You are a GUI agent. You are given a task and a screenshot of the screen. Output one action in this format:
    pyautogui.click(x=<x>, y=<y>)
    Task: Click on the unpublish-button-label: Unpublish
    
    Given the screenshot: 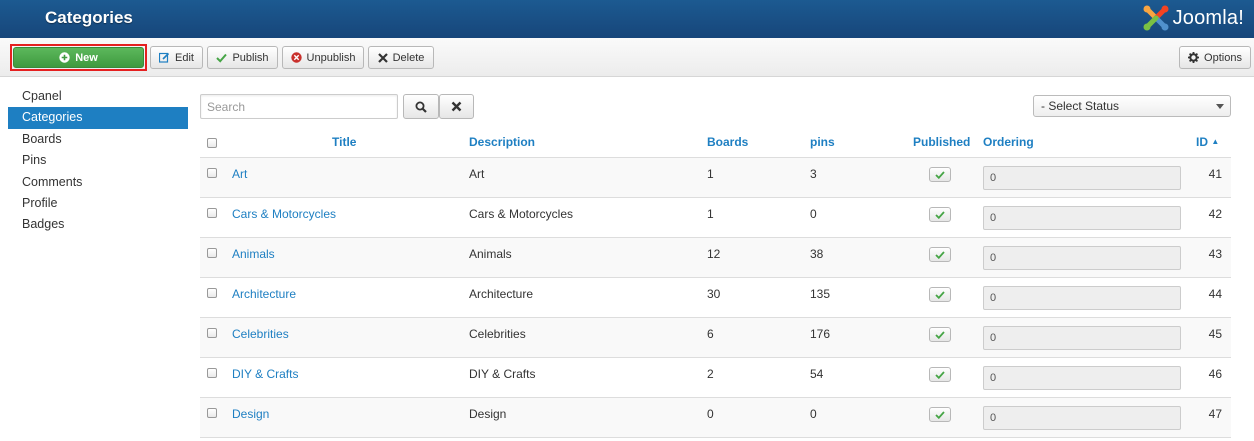 What is the action you would take?
    pyautogui.click(x=331, y=57)
    